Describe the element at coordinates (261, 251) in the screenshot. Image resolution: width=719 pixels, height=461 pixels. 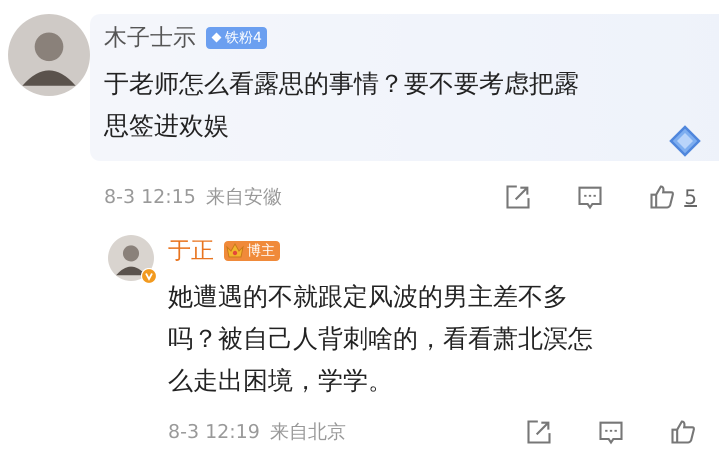
I see `badge-label: 博主` at that location.